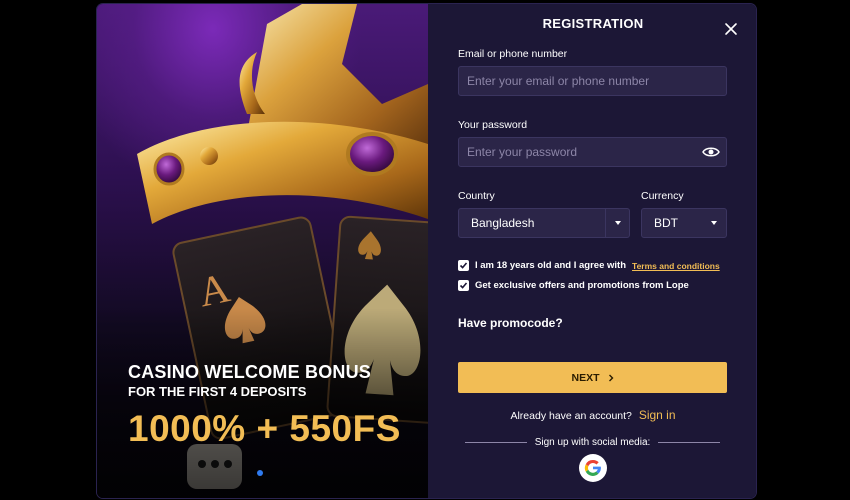  I want to click on eye-icon, so click(711, 152).